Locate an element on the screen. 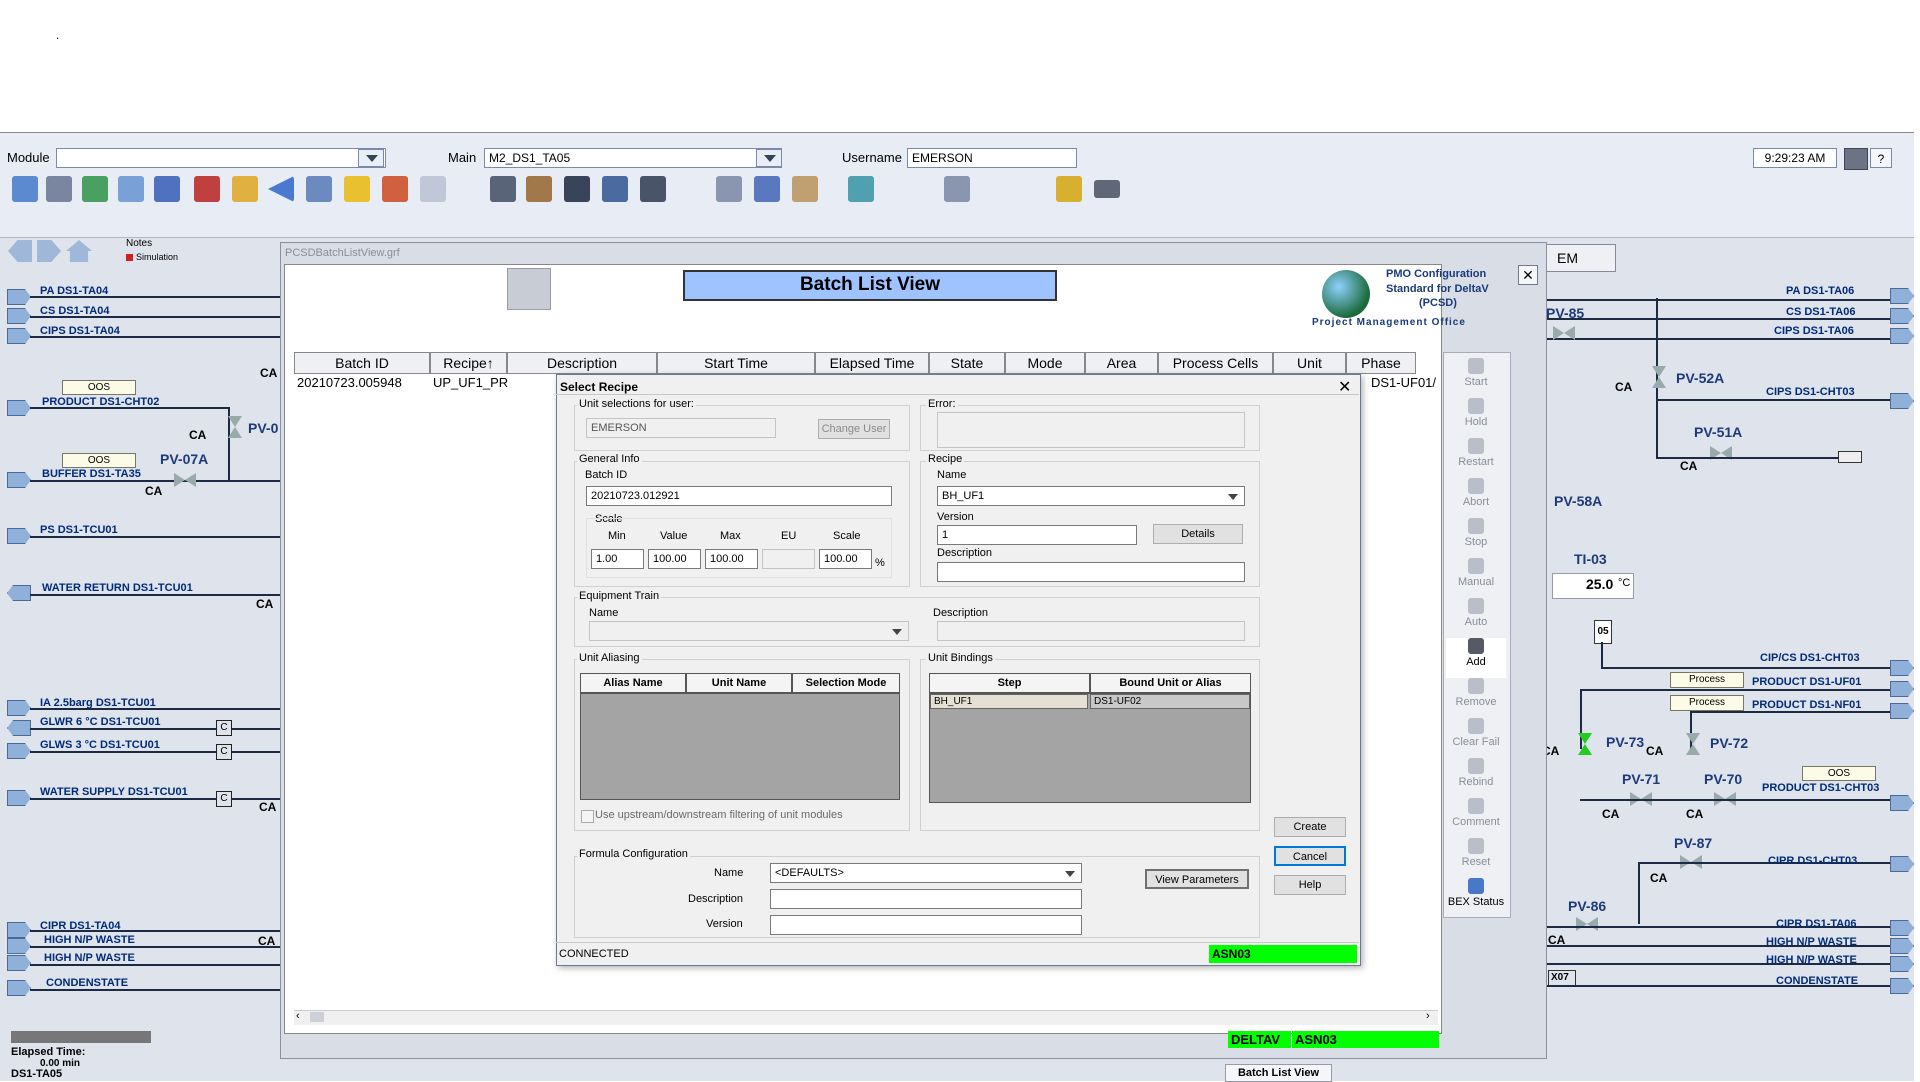 Image resolution: width=1920 pixels, height=1082 pixels. unit-name-header: Unit Name is located at coordinates (739, 683).